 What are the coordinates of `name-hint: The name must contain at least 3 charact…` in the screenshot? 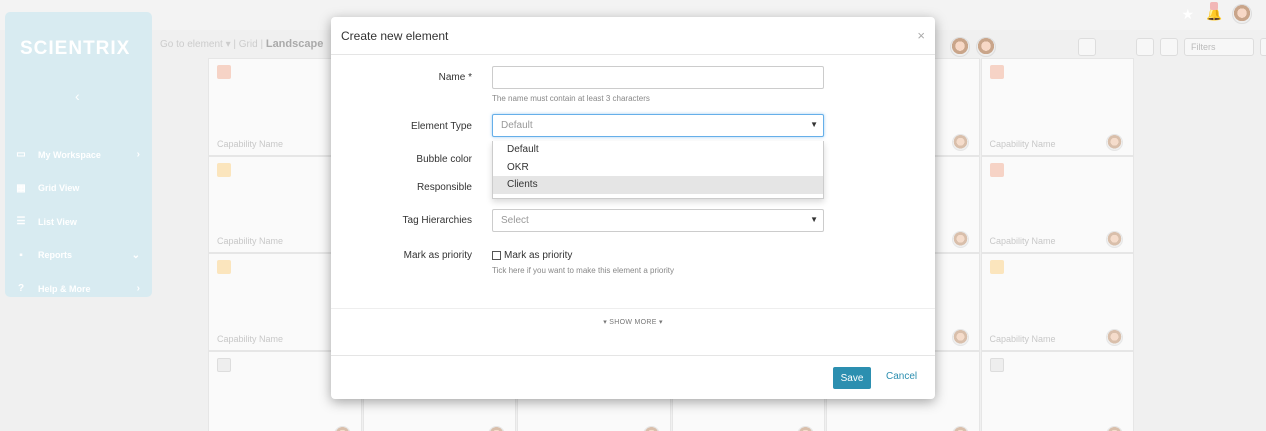 It's located at (571, 98).